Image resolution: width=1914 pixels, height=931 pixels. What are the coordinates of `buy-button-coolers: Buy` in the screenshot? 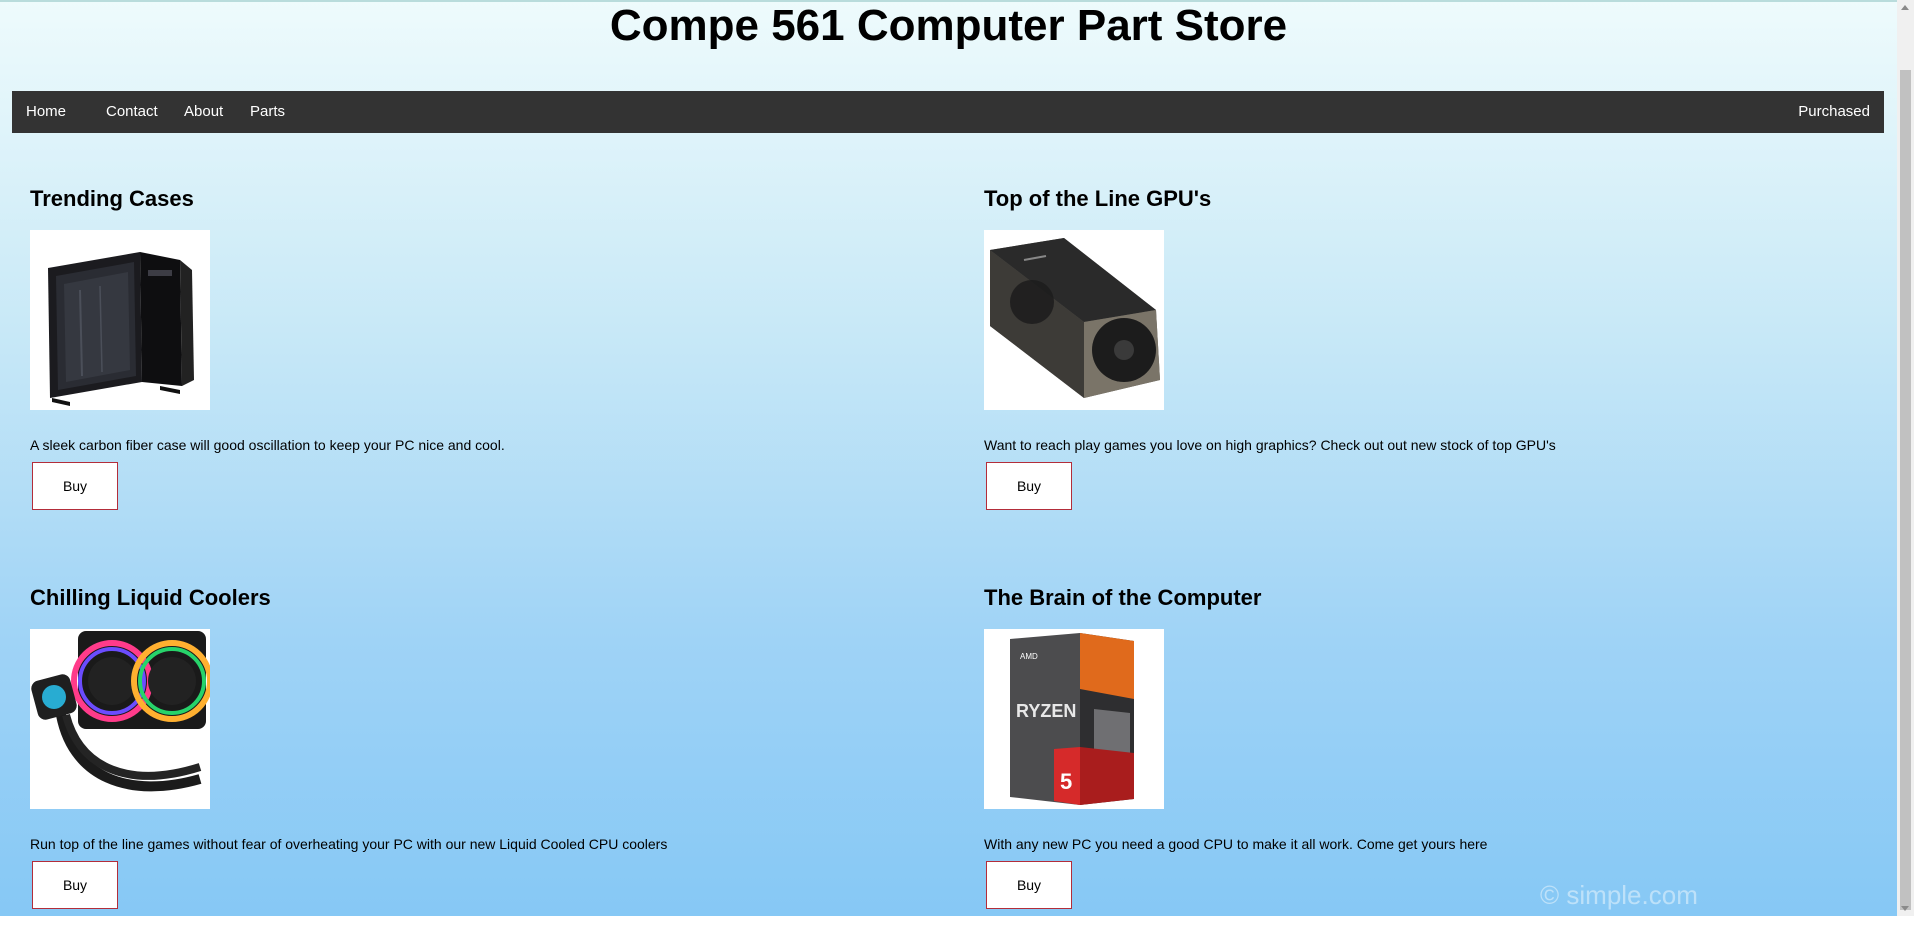 It's located at (75, 885).